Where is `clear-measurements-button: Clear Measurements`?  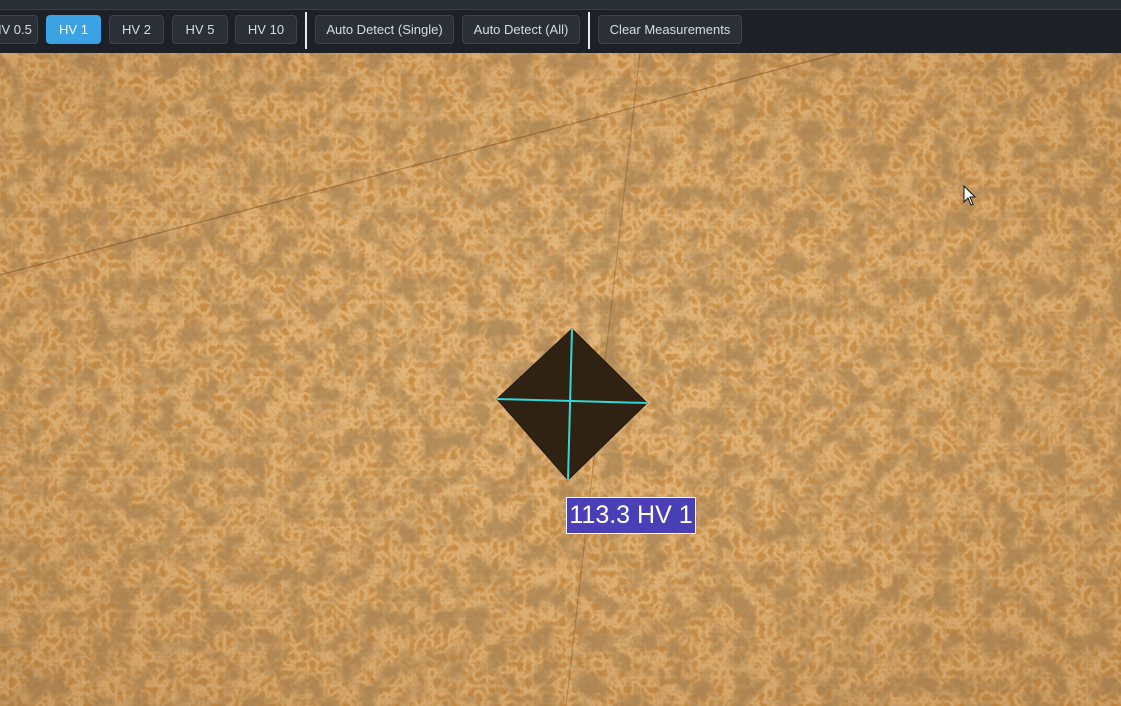
clear-measurements-button: Clear Measurements is located at coordinates (670, 29).